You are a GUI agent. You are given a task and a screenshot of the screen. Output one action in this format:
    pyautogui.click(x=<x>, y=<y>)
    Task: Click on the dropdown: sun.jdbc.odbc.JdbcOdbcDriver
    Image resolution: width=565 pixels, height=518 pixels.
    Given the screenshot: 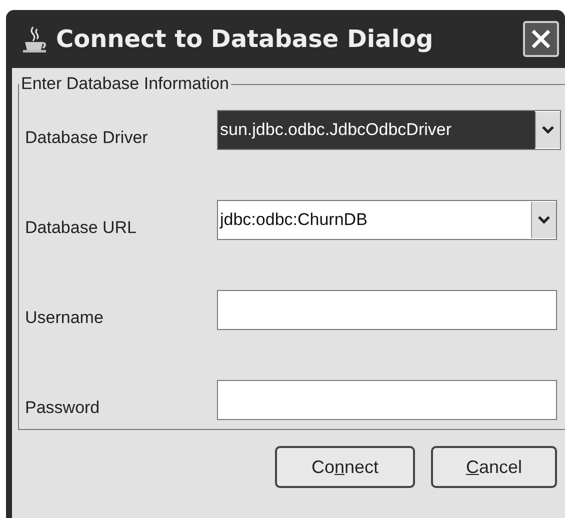 What is the action you would take?
    pyautogui.click(x=389, y=130)
    